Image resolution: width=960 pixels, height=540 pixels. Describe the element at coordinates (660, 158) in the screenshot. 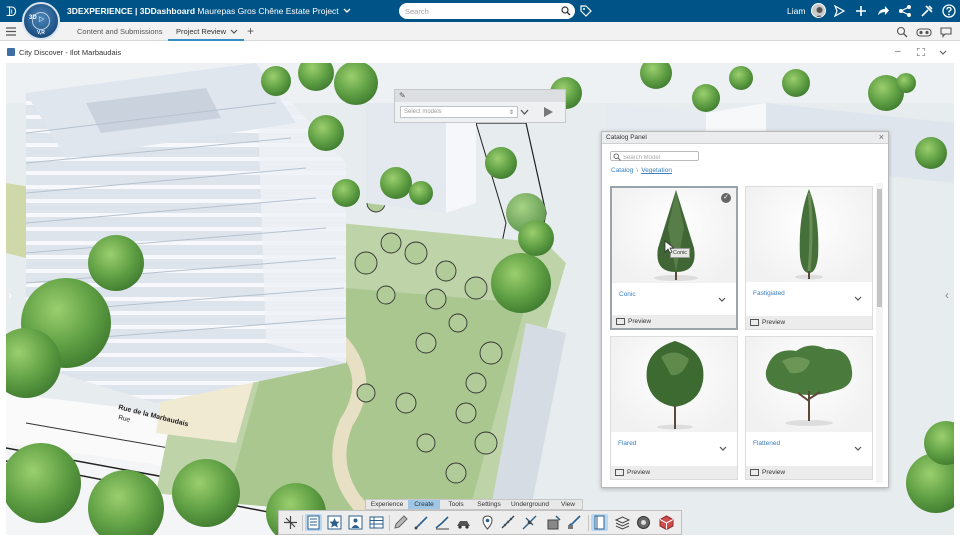

I see `catalog-search-input` at that location.